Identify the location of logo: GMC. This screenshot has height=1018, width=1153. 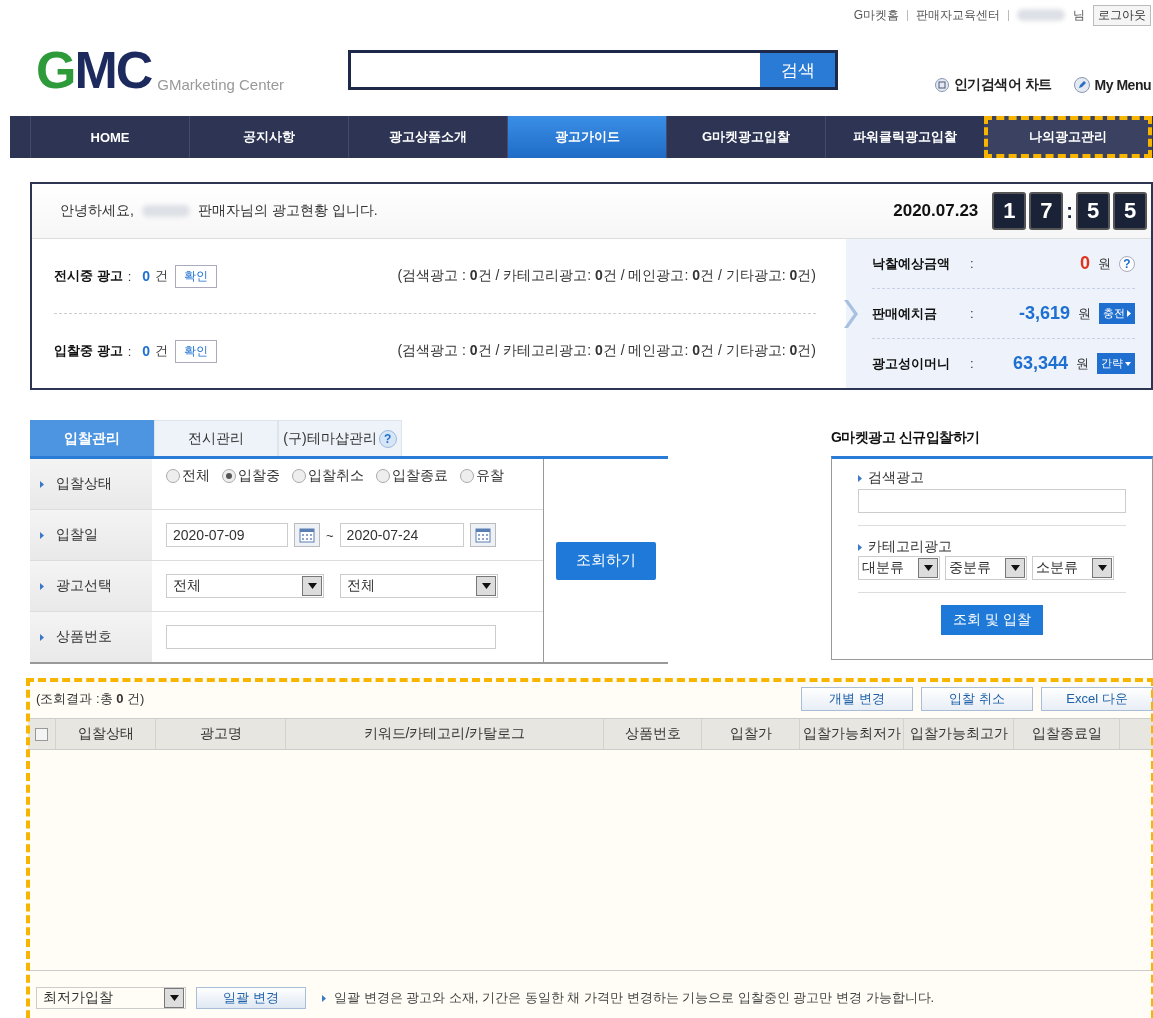
(94, 70).